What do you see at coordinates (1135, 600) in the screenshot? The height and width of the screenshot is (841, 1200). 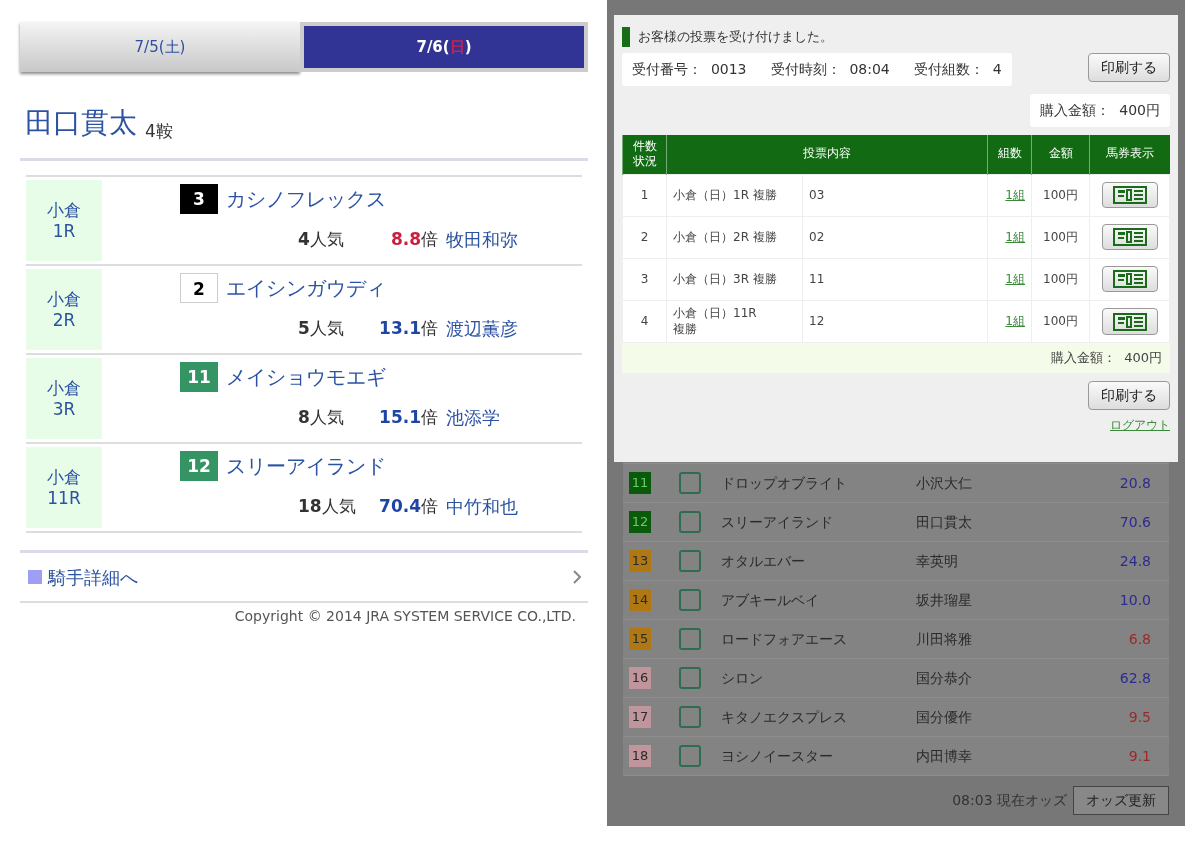 I see `odds: 10.0` at bounding box center [1135, 600].